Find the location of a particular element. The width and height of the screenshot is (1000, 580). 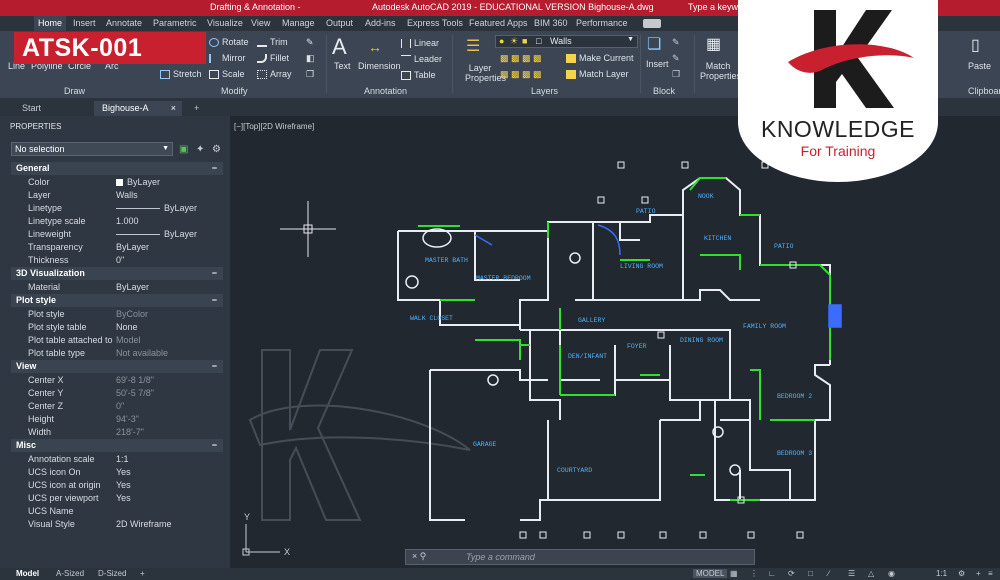

ucs-y-label: Y is located at coordinates (247, 517).